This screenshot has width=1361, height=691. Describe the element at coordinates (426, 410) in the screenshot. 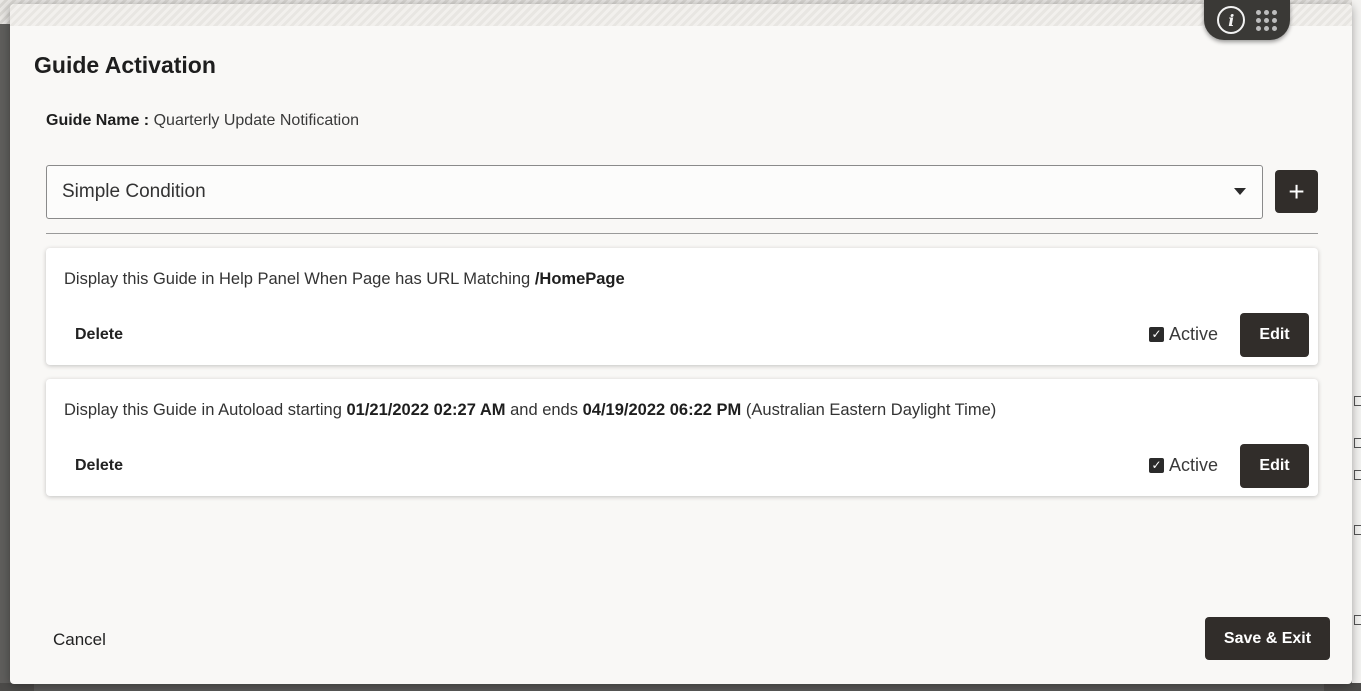

I see `rule-start-date: 01/21/2022 02:27 AM` at that location.